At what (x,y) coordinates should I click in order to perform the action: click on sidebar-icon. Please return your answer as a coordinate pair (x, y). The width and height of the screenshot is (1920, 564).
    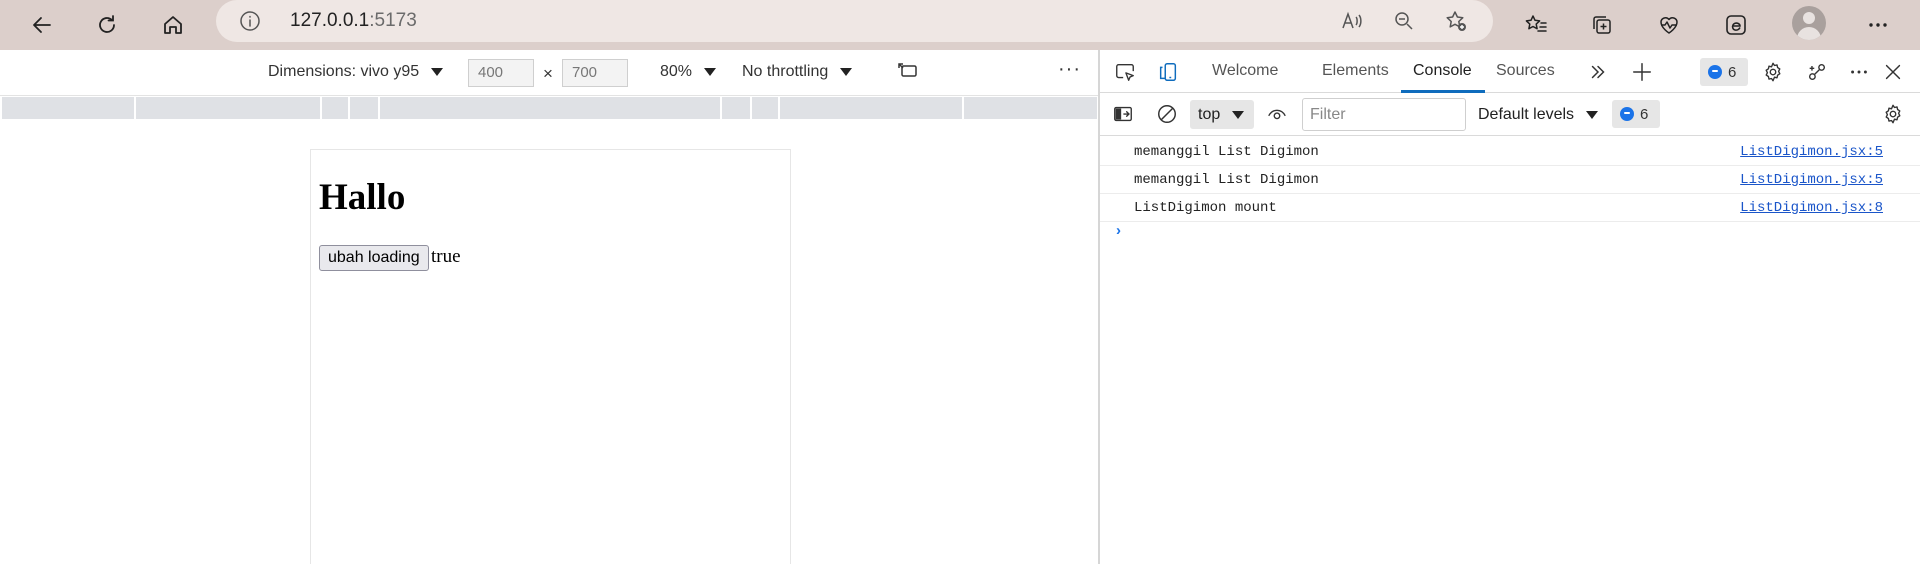
    Looking at the image, I should click on (1123, 114).